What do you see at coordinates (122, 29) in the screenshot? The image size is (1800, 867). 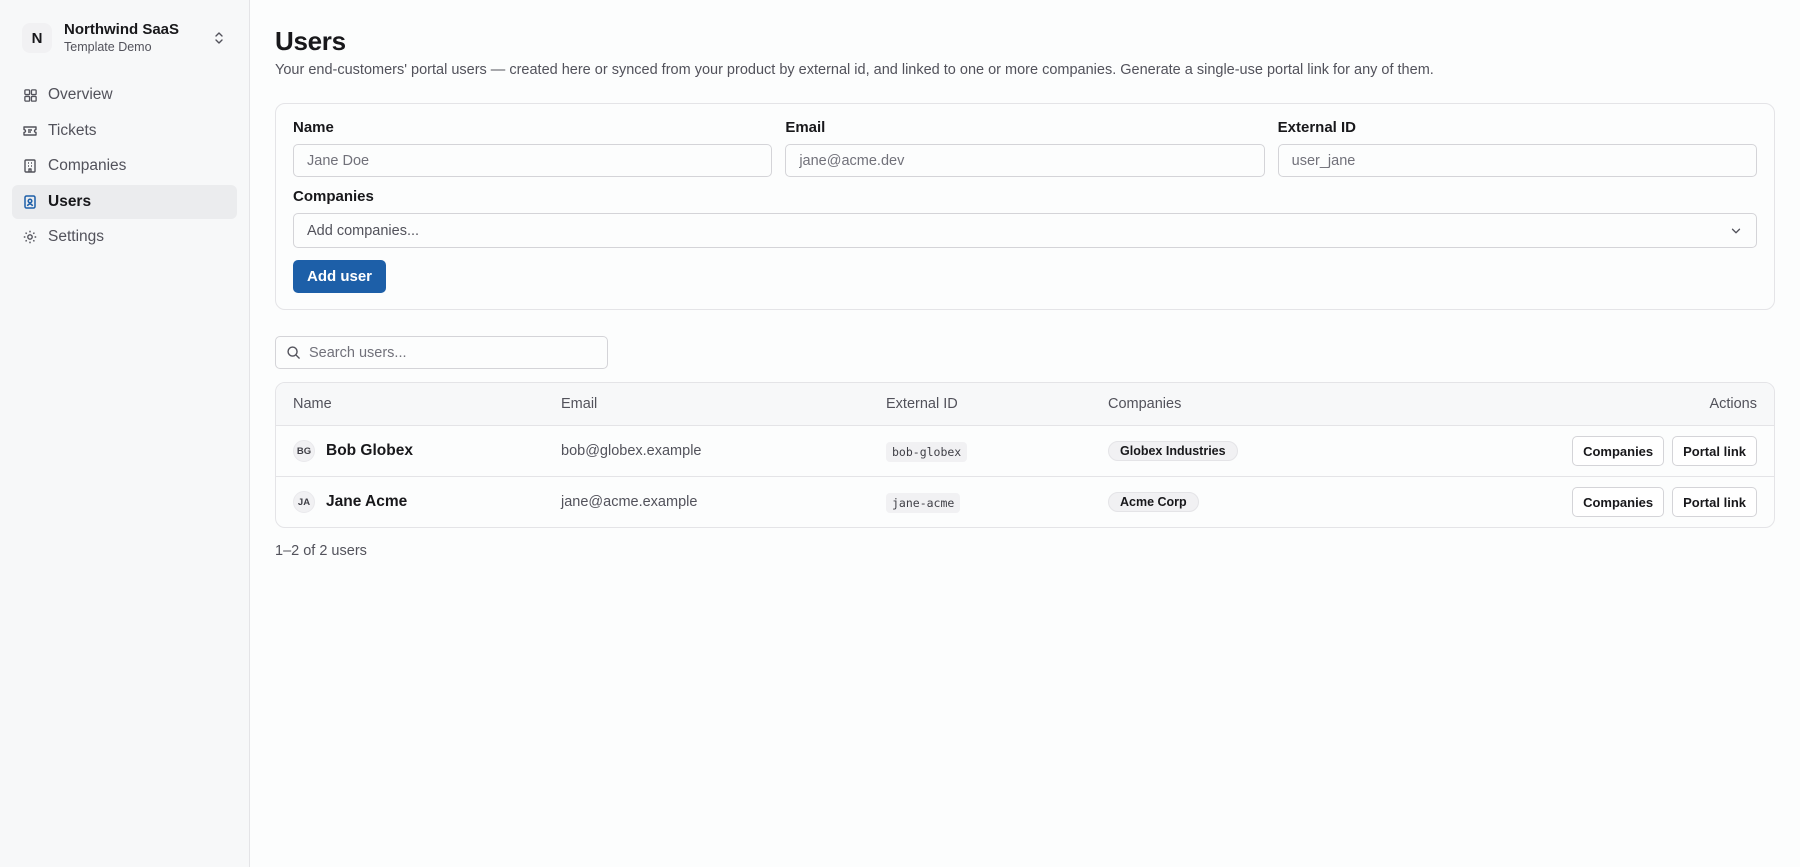 I see `workspace-name: Northwind SaaS` at bounding box center [122, 29].